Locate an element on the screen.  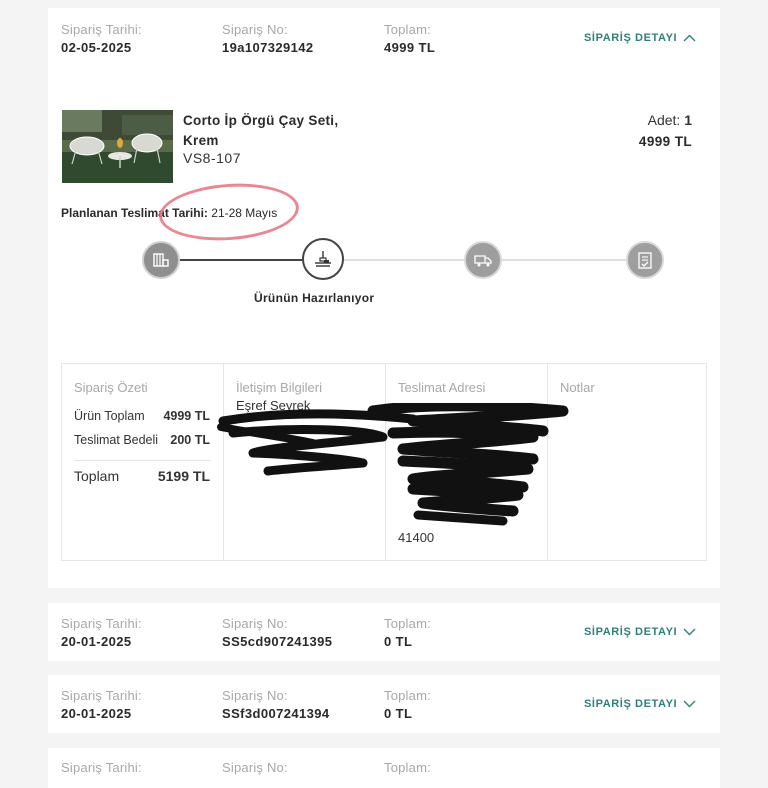
step-shipping is located at coordinates (483, 260).